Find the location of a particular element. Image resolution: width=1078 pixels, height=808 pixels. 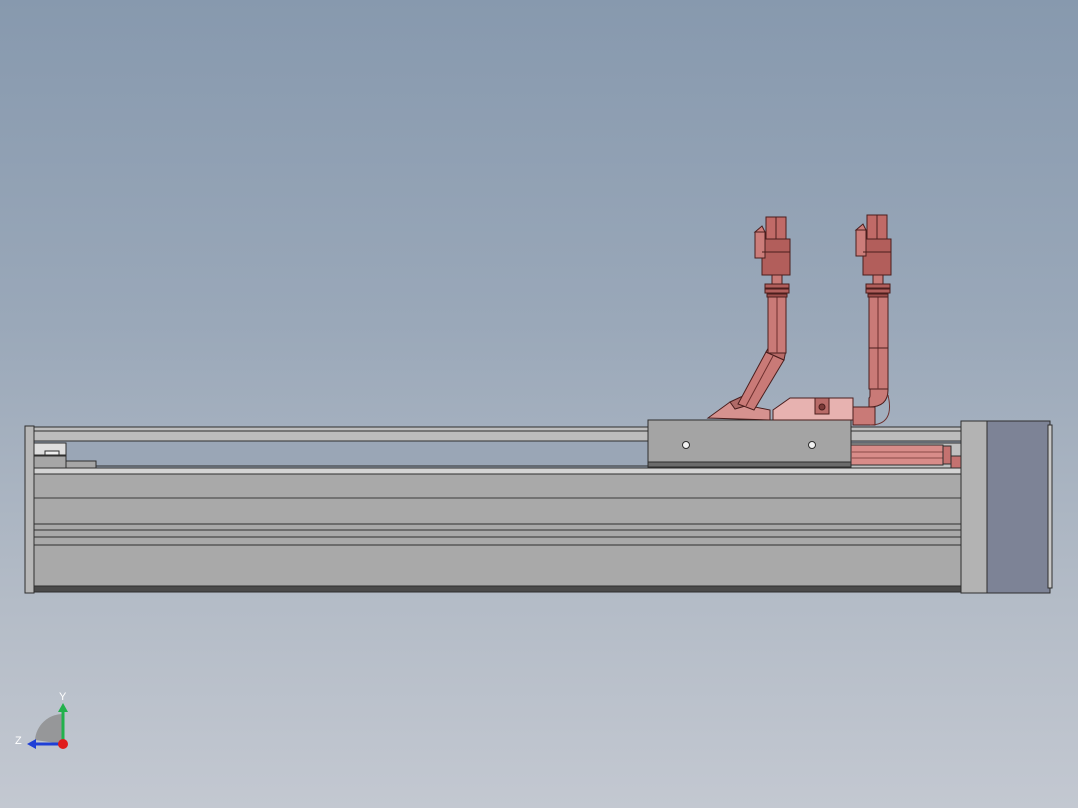

triad-arc is located at coordinates (49, 728).